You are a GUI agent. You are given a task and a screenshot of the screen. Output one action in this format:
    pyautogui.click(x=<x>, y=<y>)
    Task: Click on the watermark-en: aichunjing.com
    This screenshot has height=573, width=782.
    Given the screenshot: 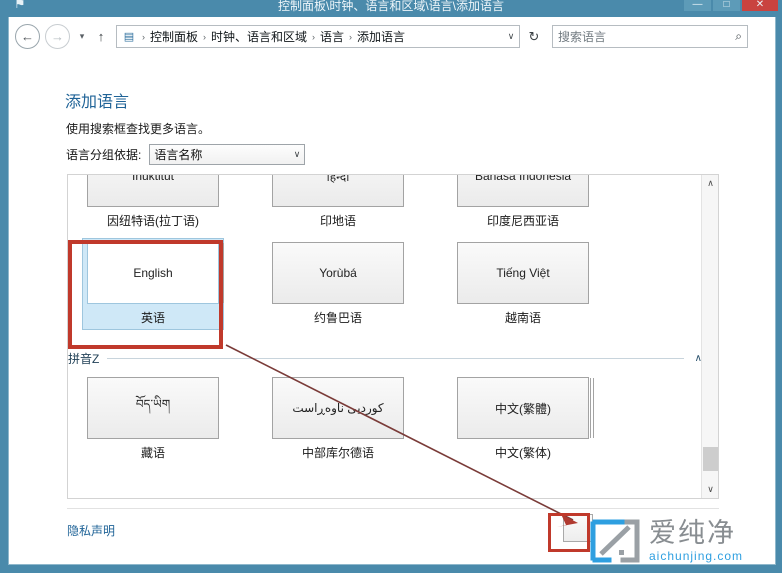 What is the action you would take?
    pyautogui.click(x=696, y=555)
    